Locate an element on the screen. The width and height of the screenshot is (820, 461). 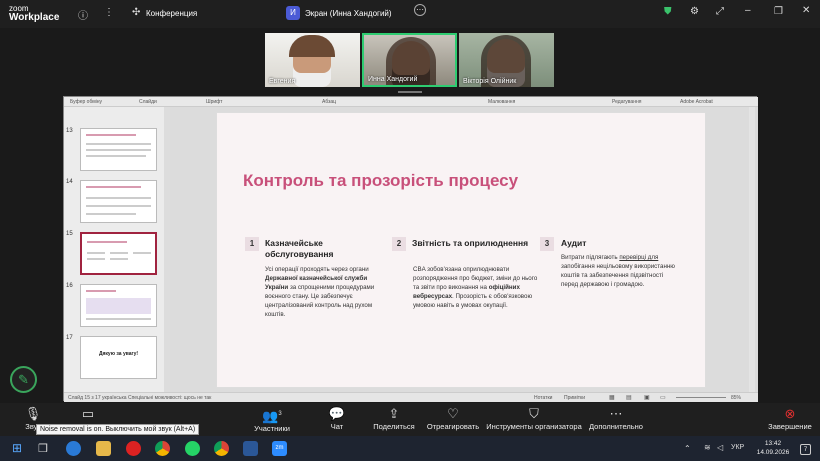
meeting-title: Конференция is located at coordinates (171, 13).